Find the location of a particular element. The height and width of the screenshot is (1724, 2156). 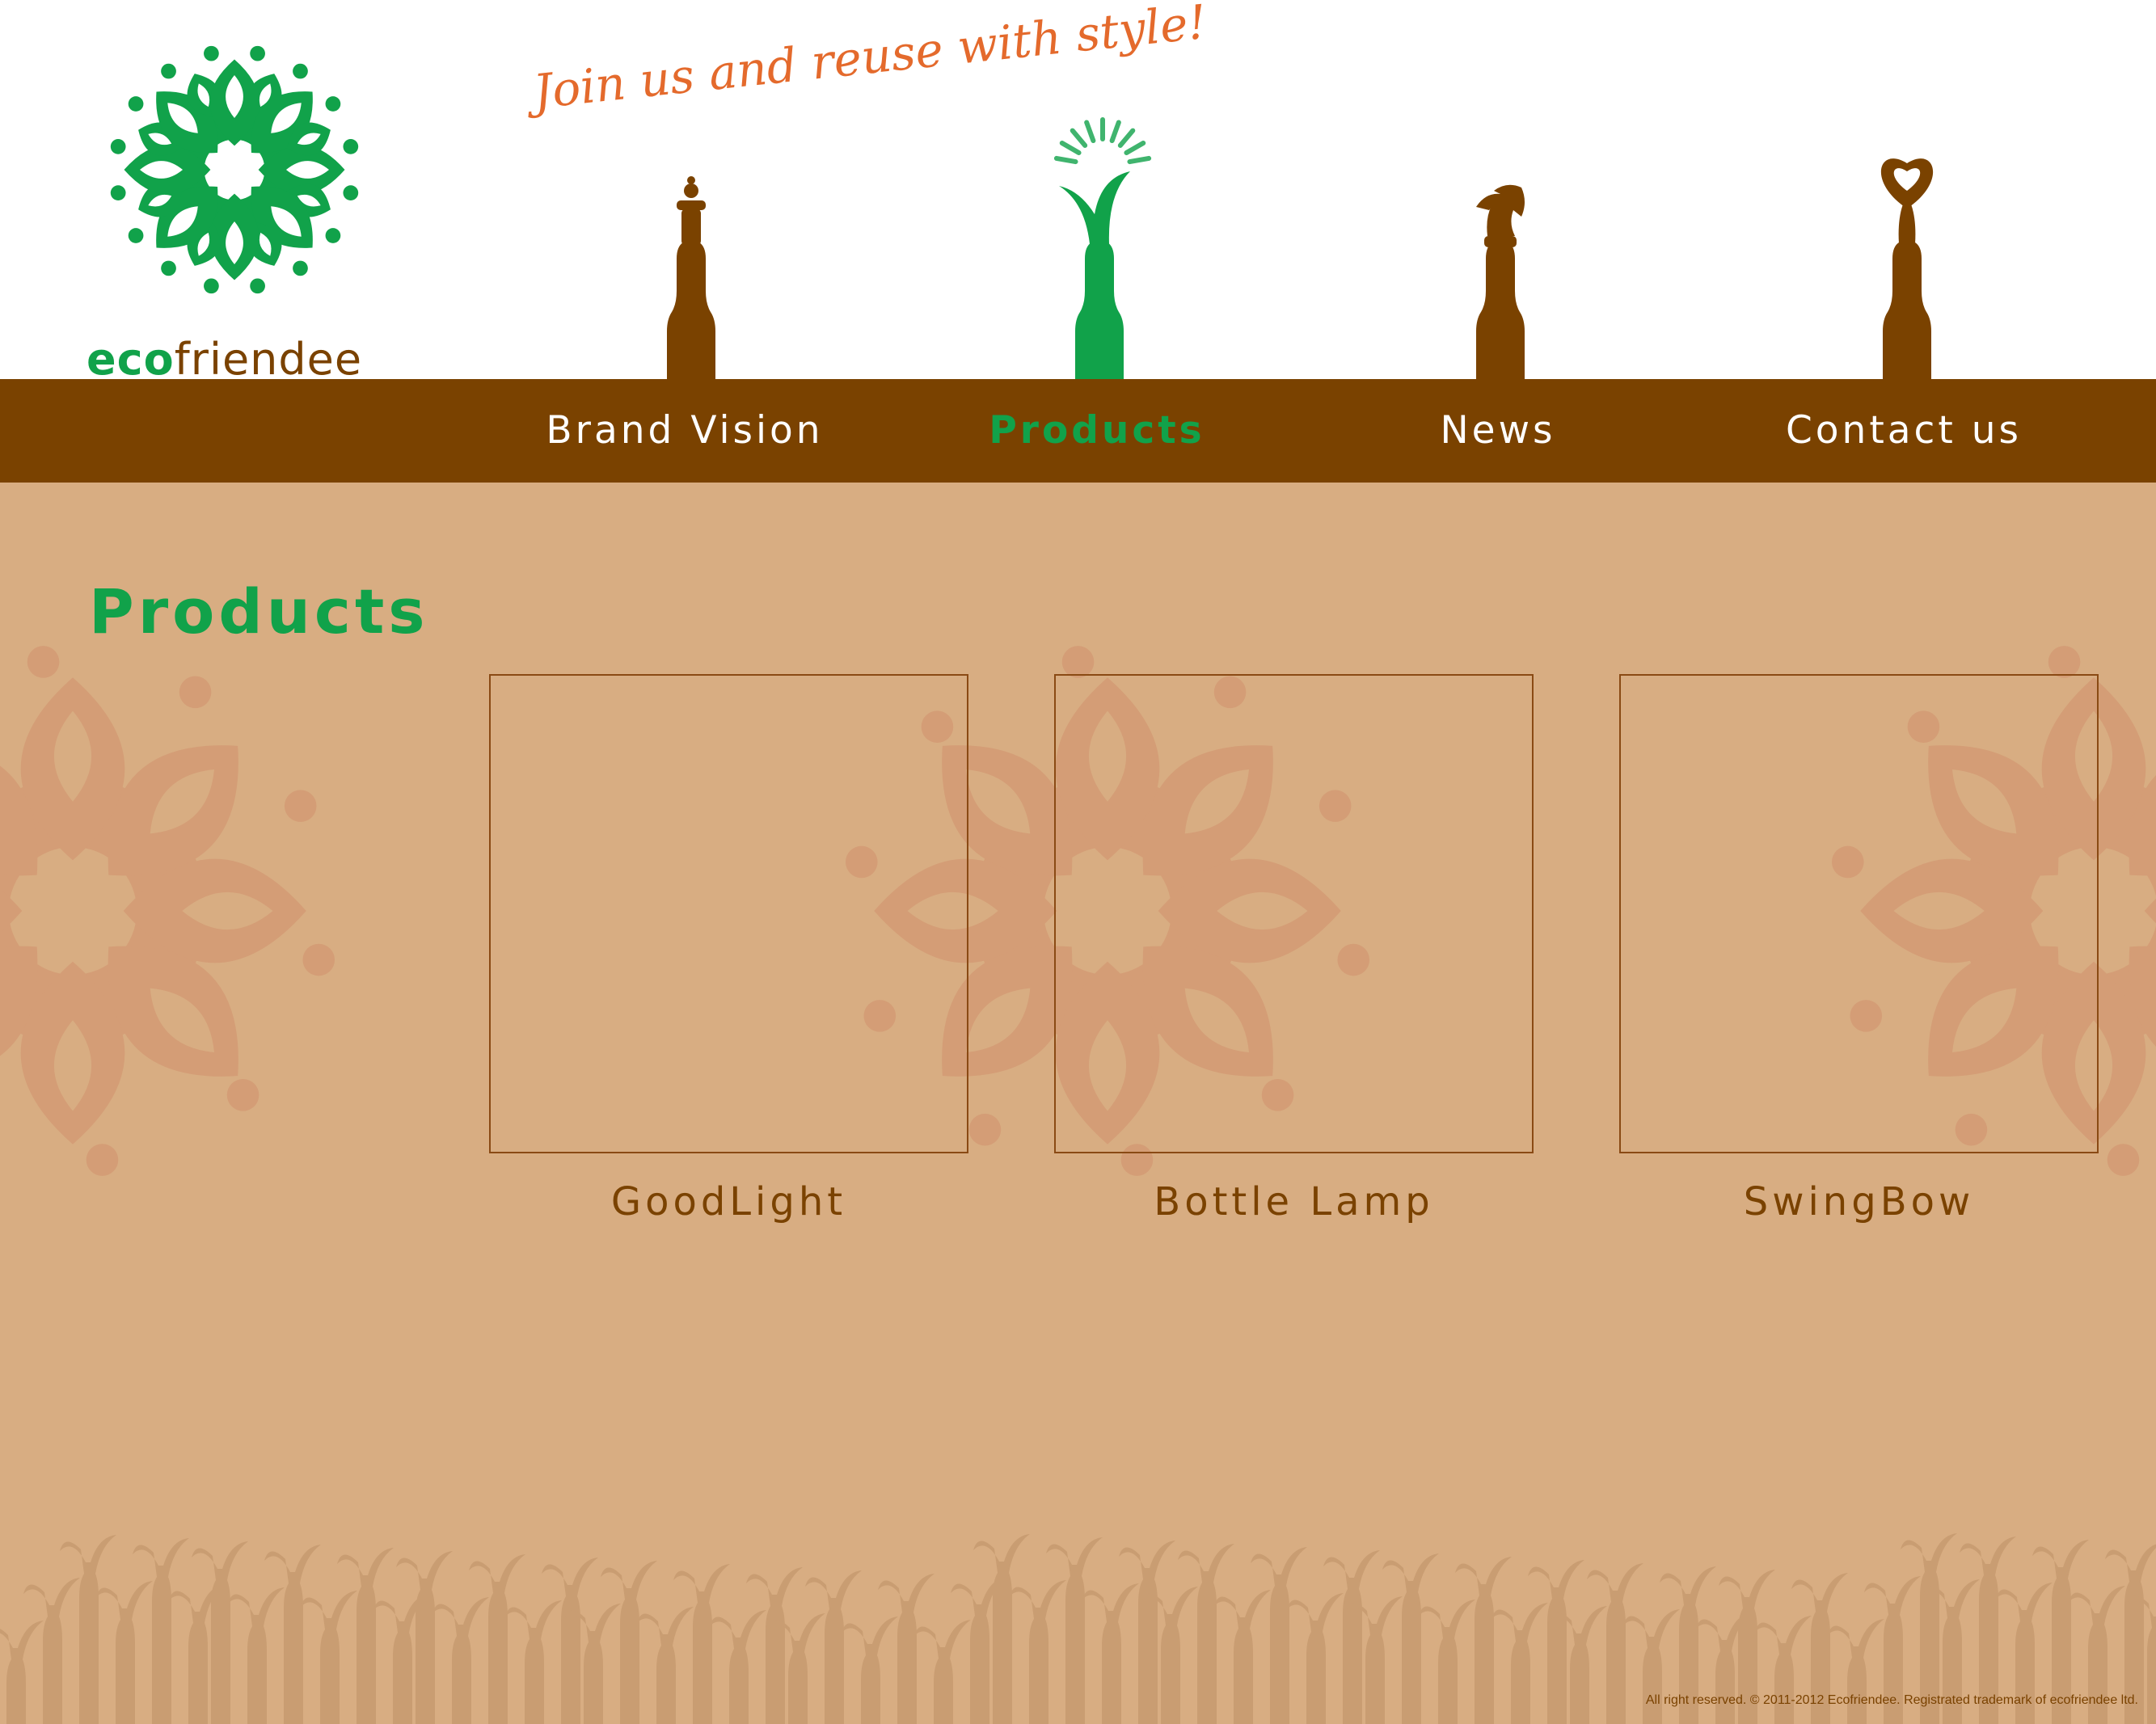

product-name: GoodLight is located at coordinates (729, 1202).